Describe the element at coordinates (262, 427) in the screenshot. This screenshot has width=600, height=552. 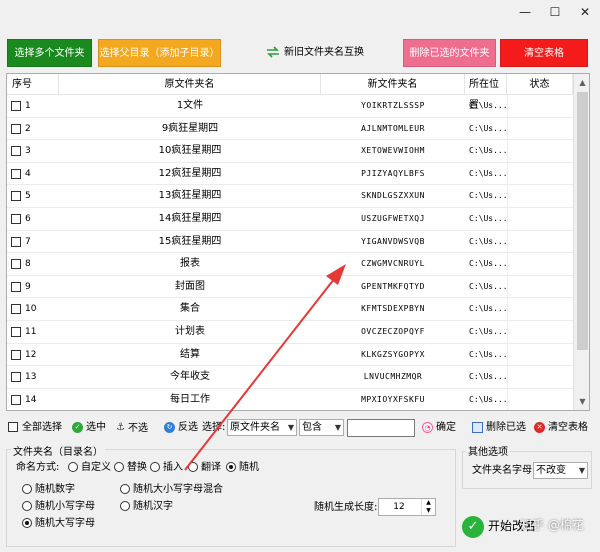
I see `field-dropdown: 原文件夹名 ▼` at that location.